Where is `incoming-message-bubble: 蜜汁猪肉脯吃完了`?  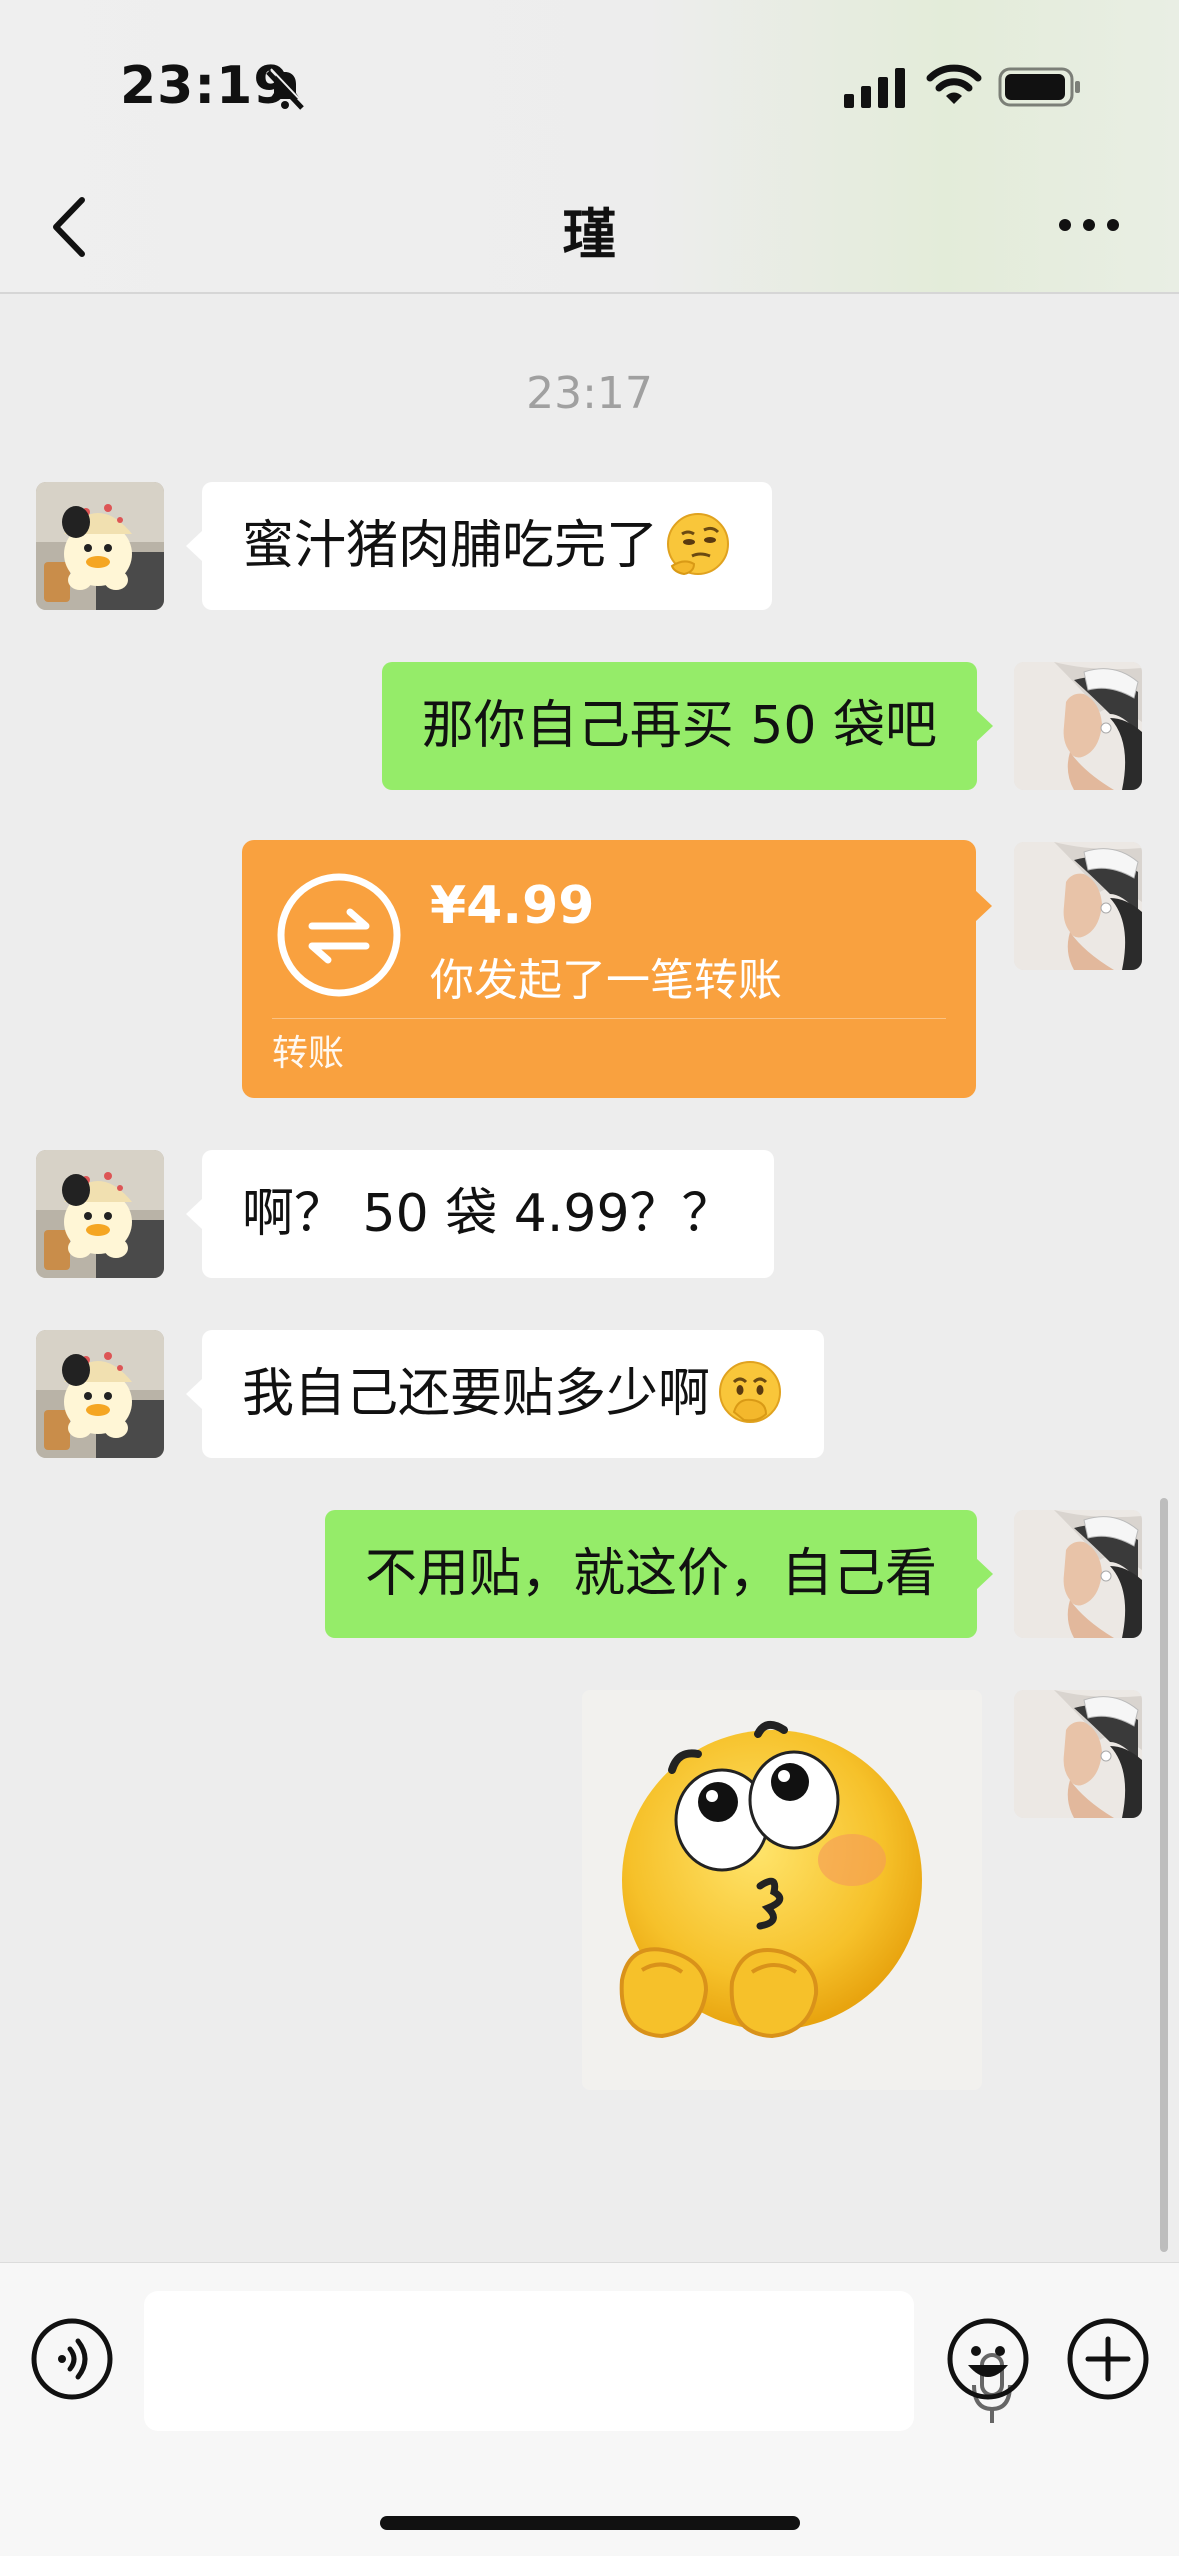 incoming-message-bubble: 蜜汁猪肉脯吃完了 is located at coordinates (479, 546).